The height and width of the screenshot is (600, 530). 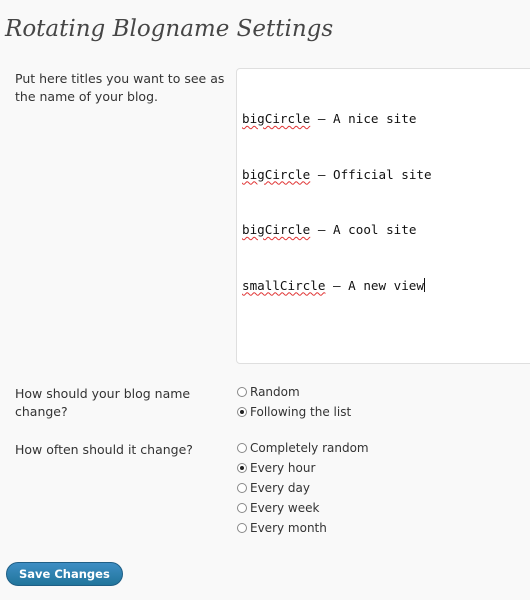 What do you see at coordinates (288, 528) in the screenshot?
I see `radio-label: Every month` at bounding box center [288, 528].